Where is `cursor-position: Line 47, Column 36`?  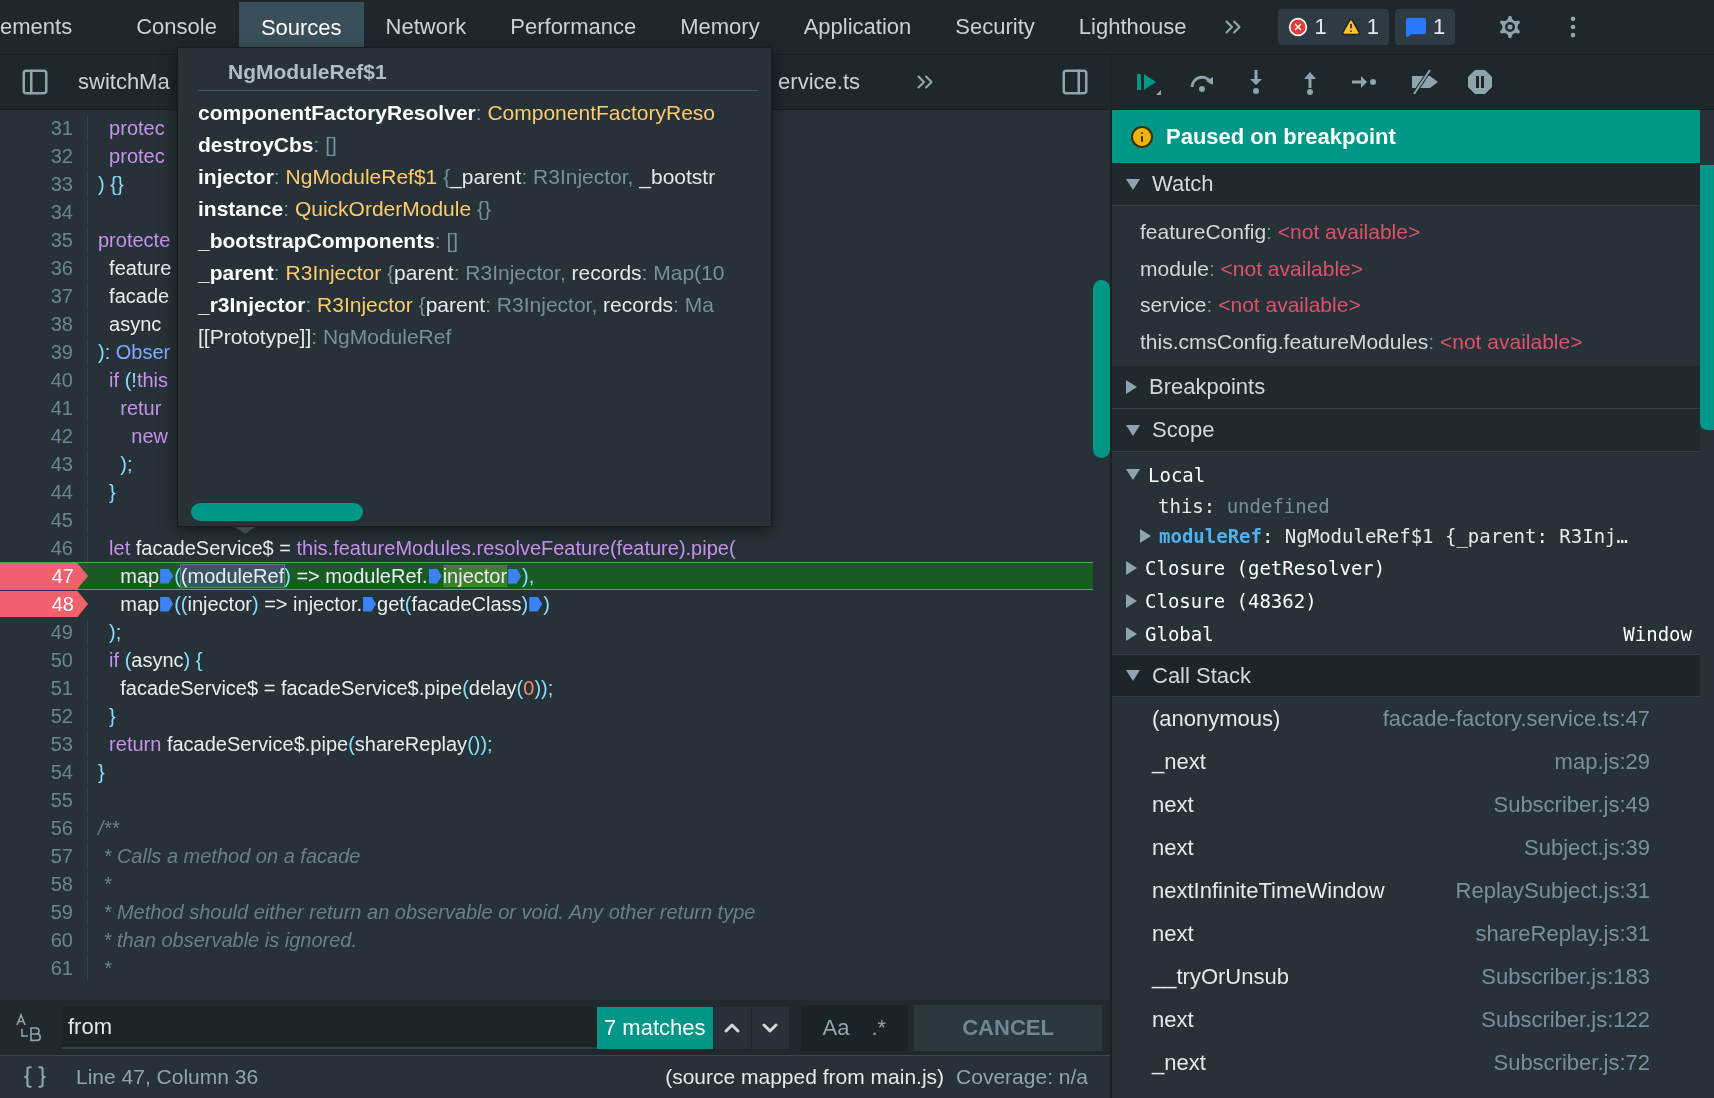 cursor-position: Line 47, Column 36 is located at coordinates (167, 1077).